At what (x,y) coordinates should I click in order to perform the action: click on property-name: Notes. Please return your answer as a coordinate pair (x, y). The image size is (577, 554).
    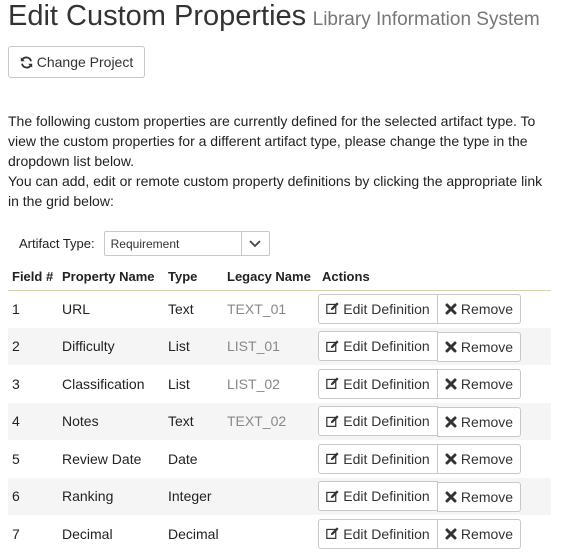
    Looking at the image, I should click on (111, 421).